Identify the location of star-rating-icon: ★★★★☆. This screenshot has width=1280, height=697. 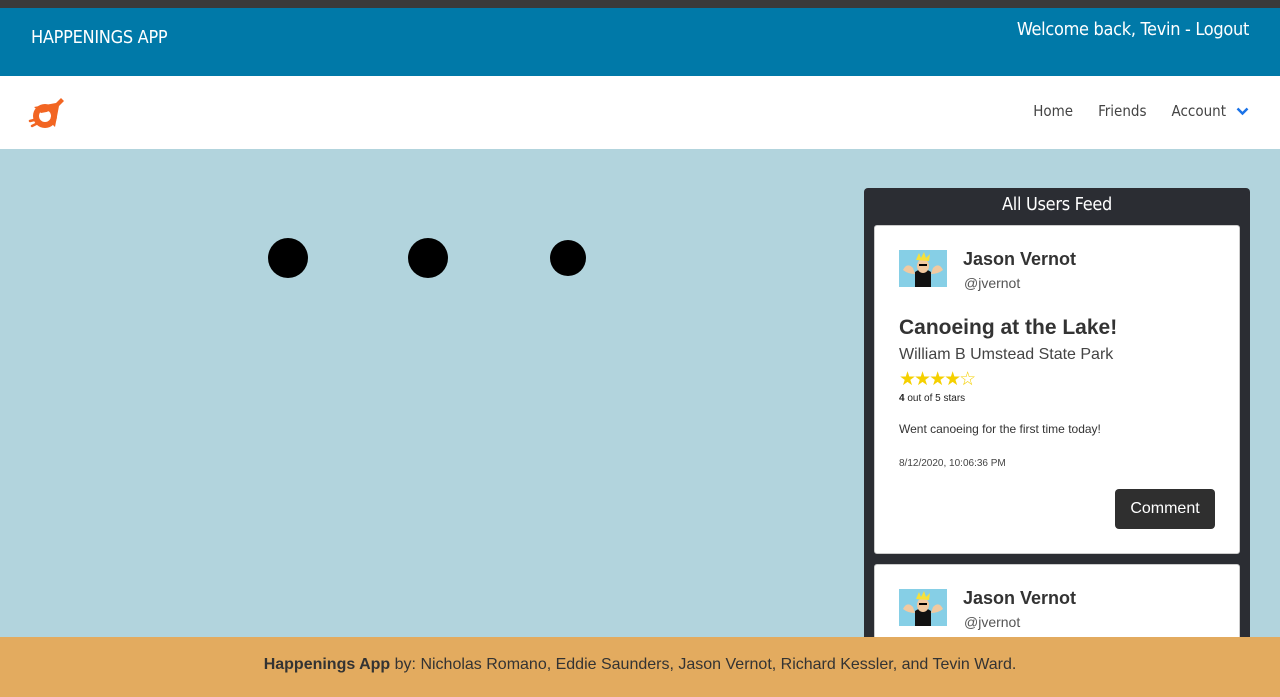
(937, 379).